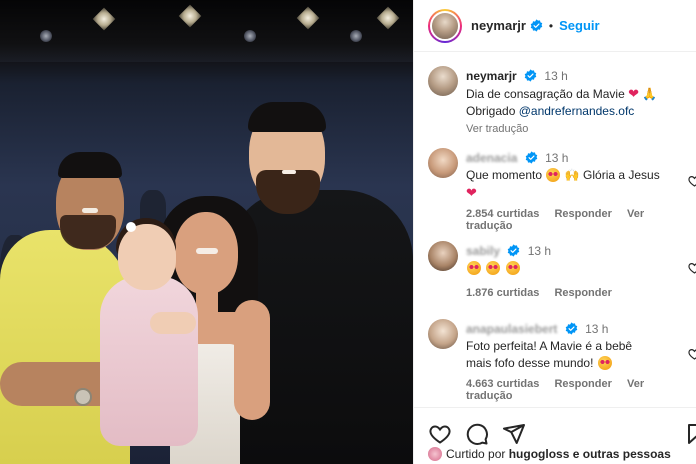 This screenshot has height=464, width=696. Describe the element at coordinates (579, 25) in the screenshot. I see `follow-button: Seguir` at that location.